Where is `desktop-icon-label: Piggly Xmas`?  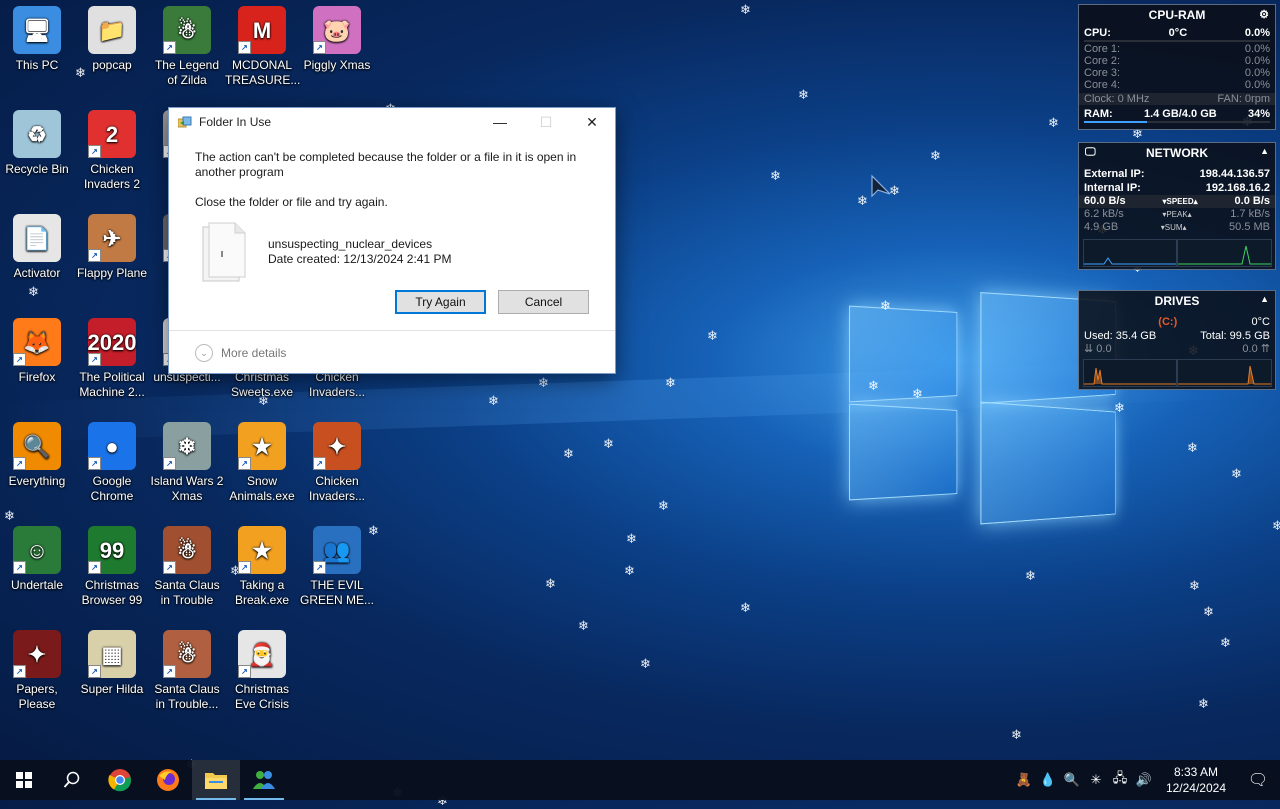
desktop-icon-label: Piggly Xmas is located at coordinates (337, 65).